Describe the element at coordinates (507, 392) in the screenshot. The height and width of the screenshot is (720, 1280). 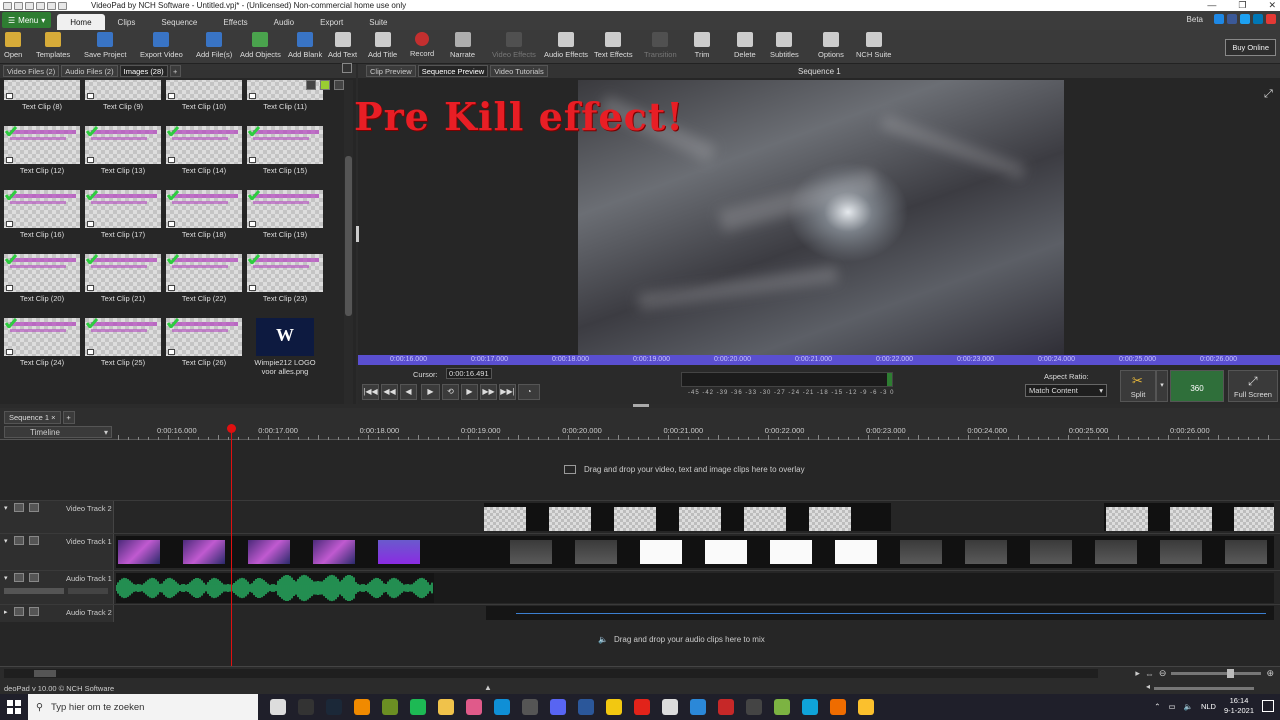
I see `go-to-end-button: ▶▶|` at that location.